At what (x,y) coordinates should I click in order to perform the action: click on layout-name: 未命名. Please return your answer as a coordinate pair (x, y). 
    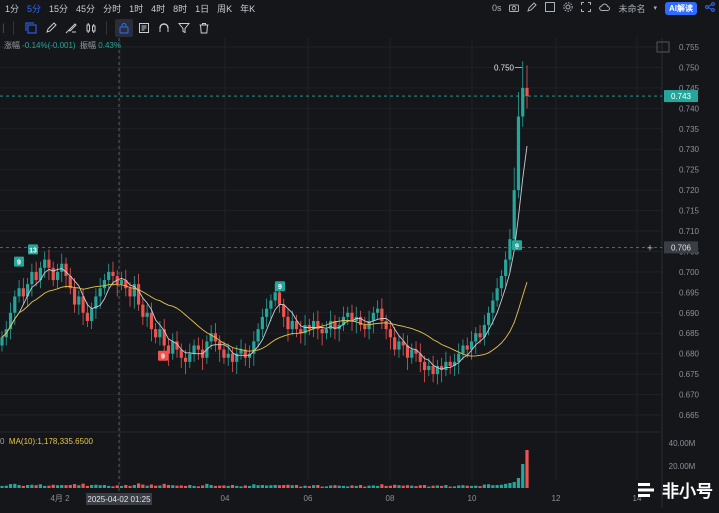
    Looking at the image, I should click on (631, 8).